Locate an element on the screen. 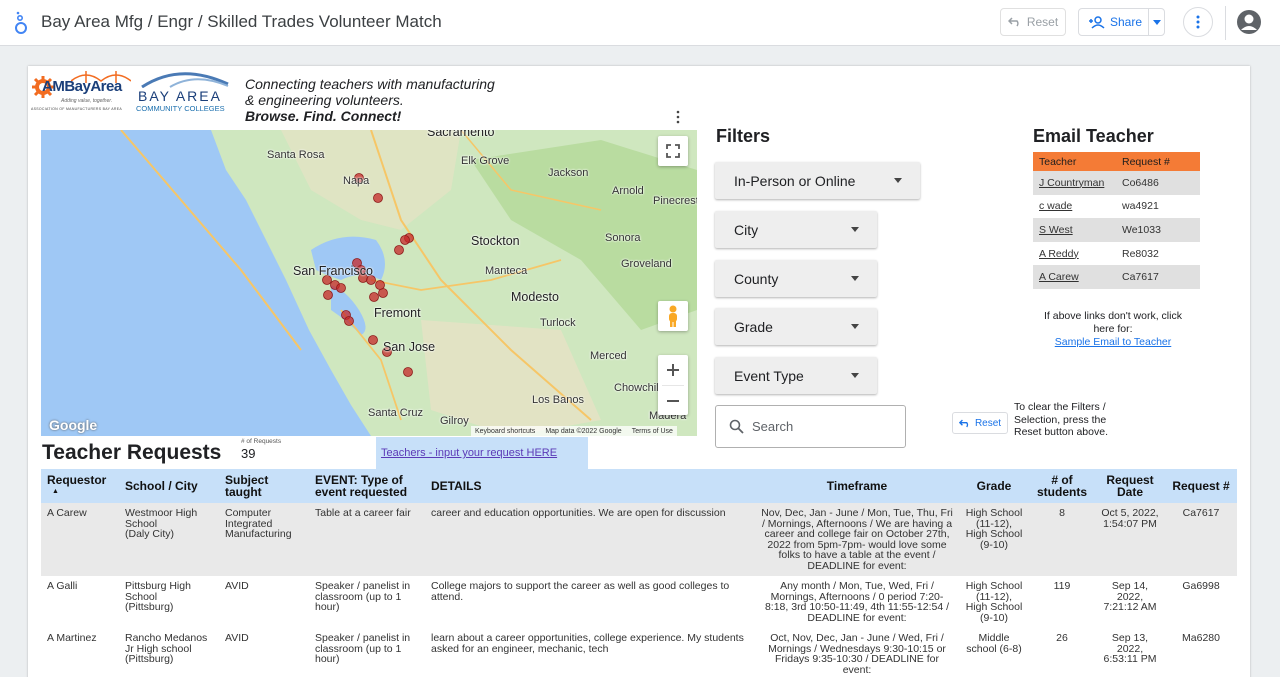  map-data-attribution: Map data ©2022 Google is located at coordinates (583, 431).